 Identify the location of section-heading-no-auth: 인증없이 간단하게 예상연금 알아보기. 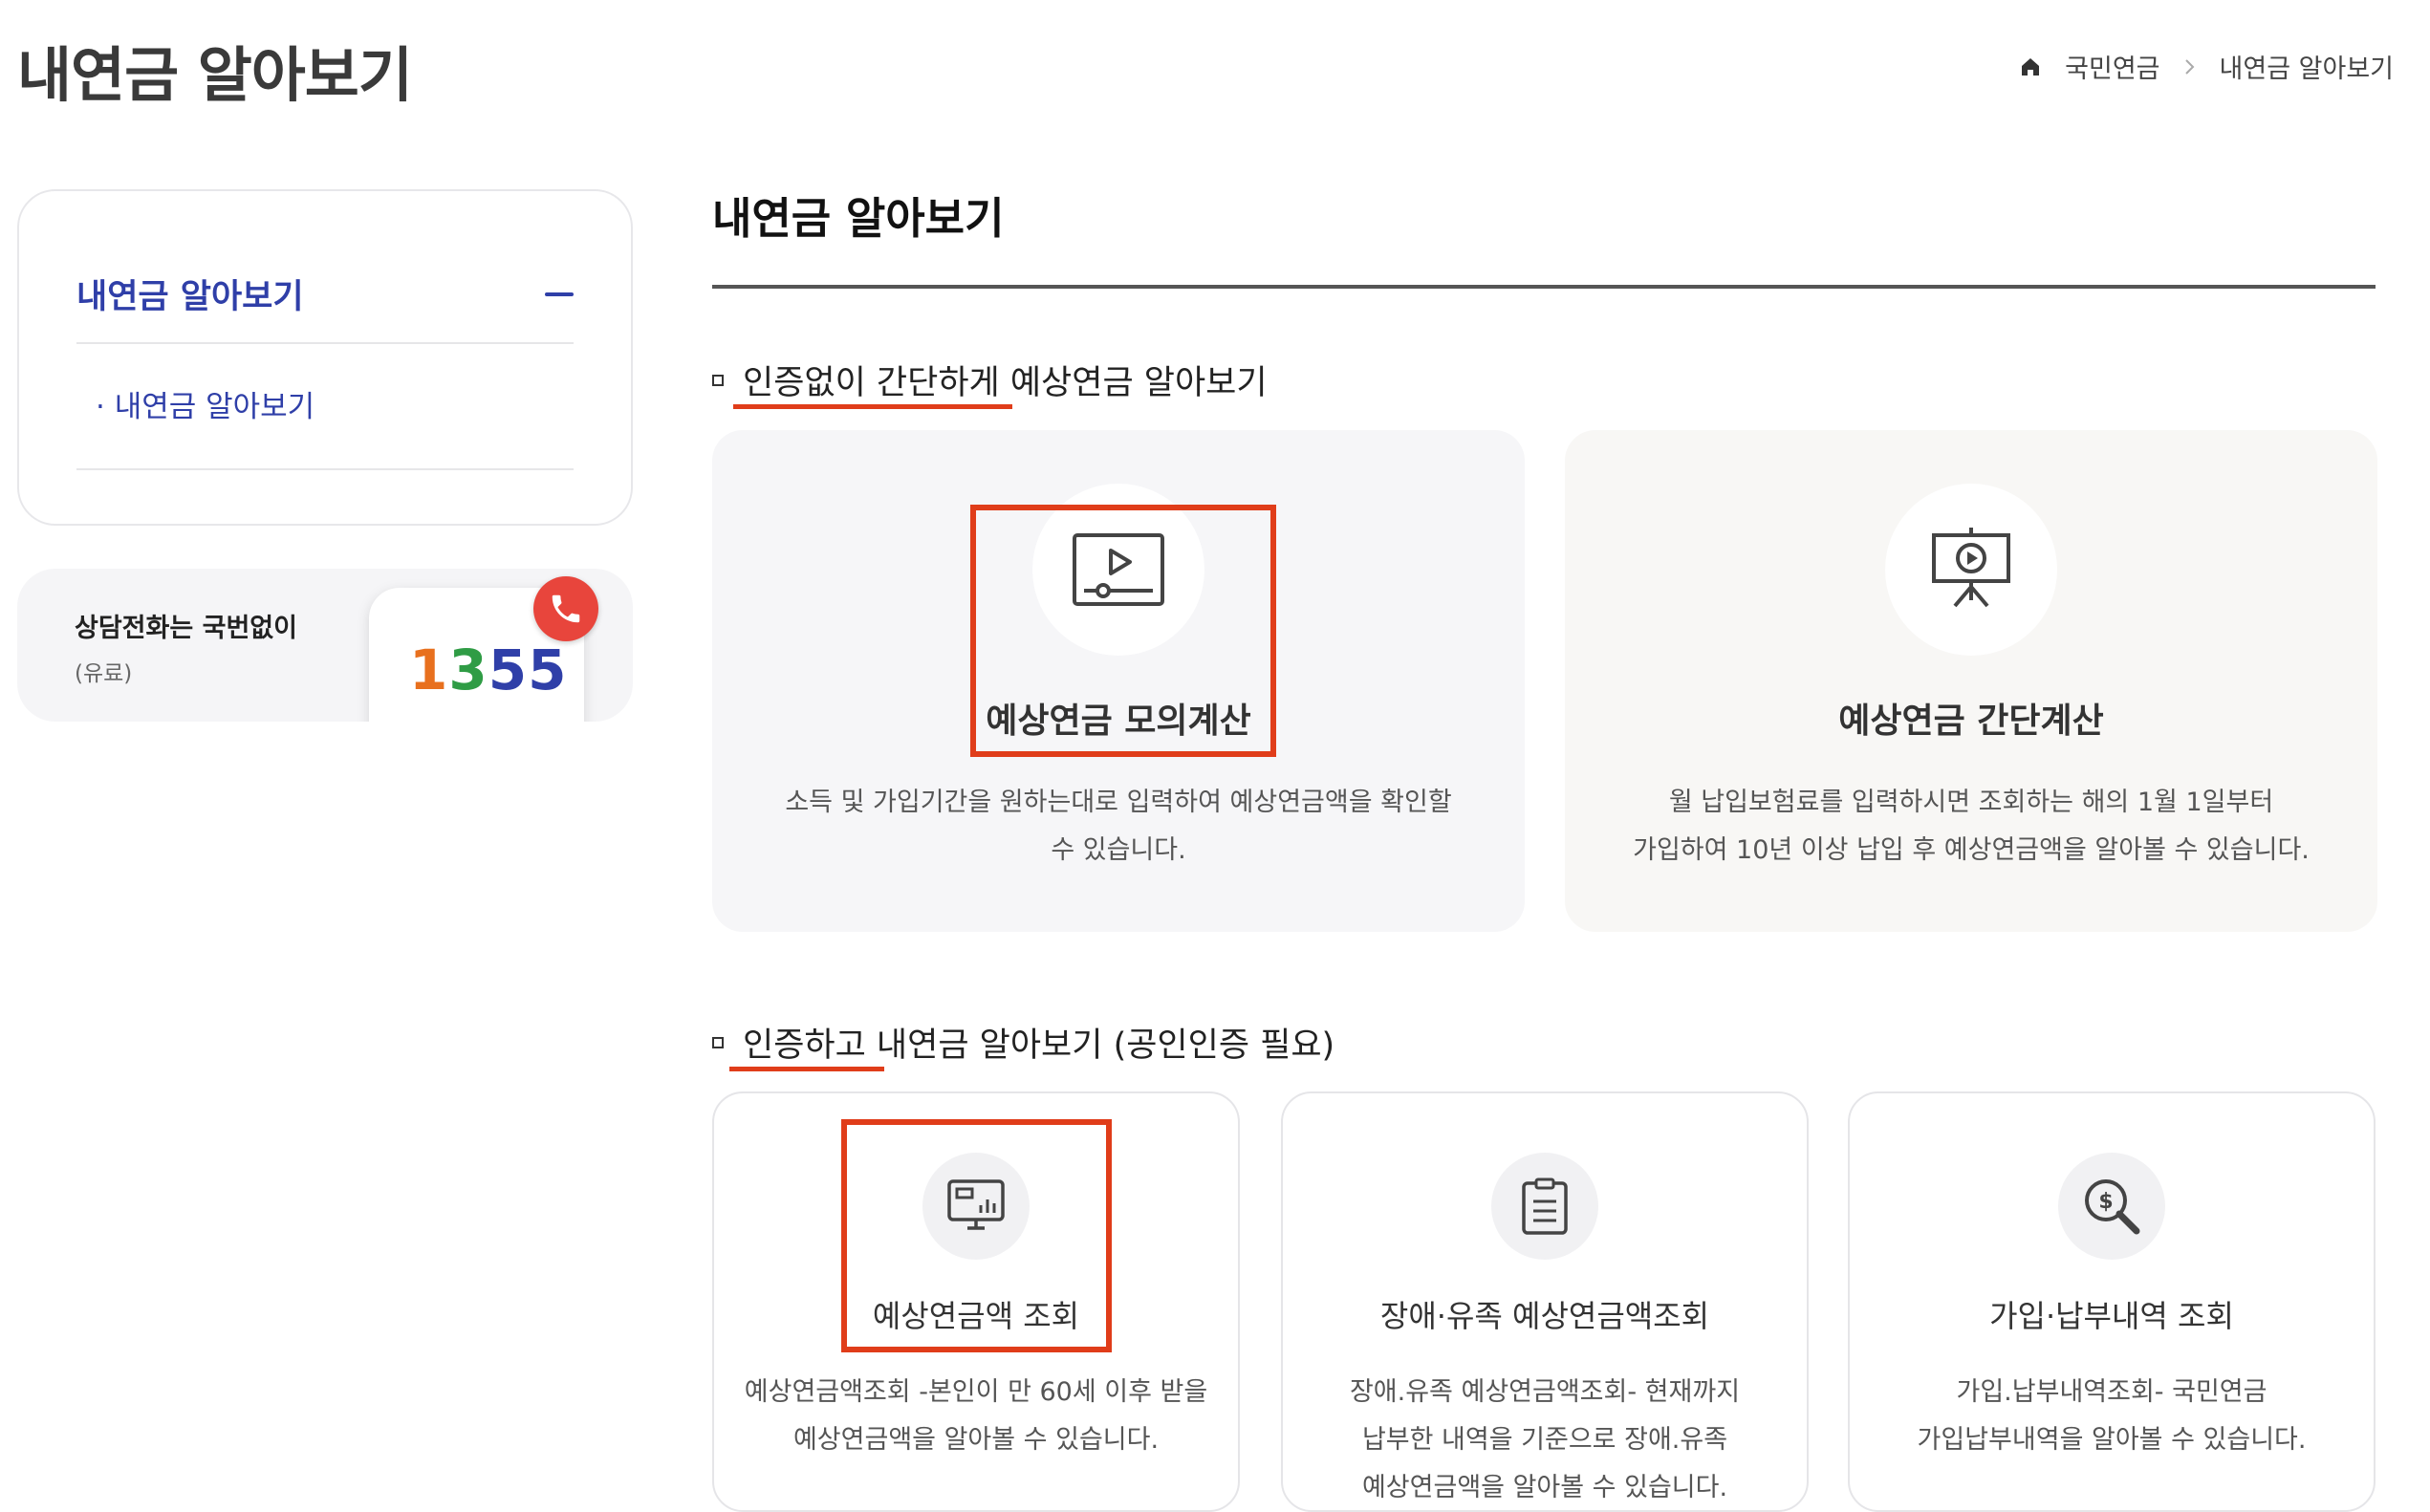
(990, 380).